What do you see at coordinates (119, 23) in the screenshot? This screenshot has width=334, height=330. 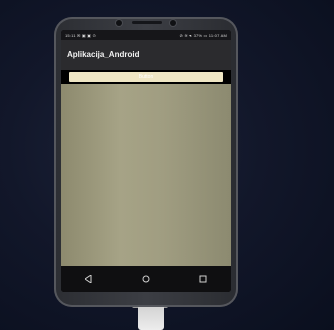 I see `front-camera-icon` at bounding box center [119, 23].